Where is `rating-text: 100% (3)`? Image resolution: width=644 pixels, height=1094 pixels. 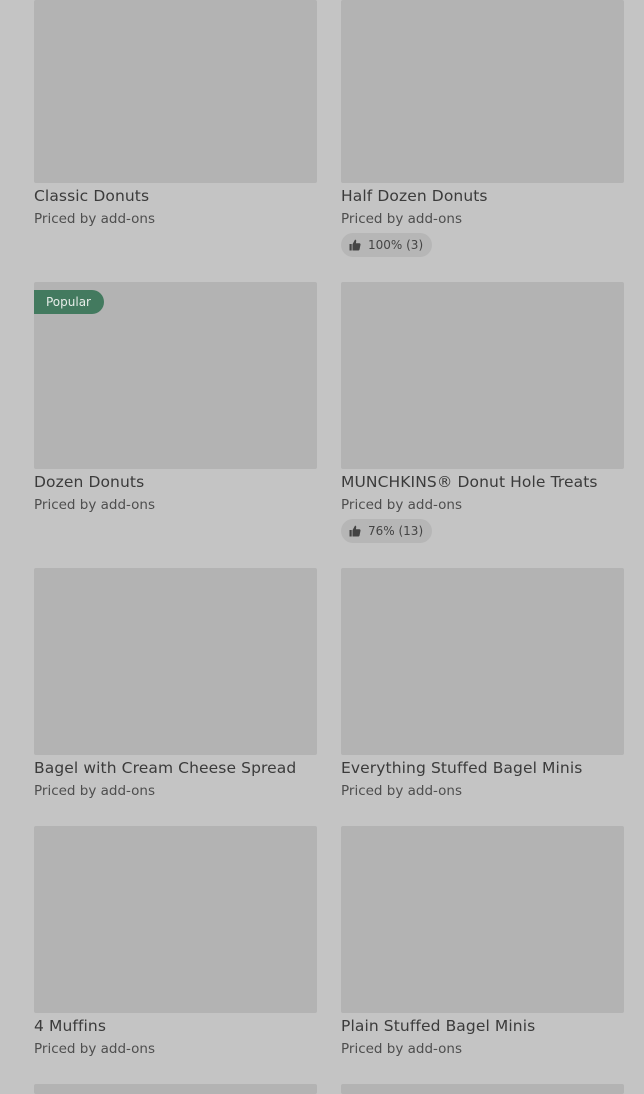 rating-text: 100% (3) is located at coordinates (396, 245).